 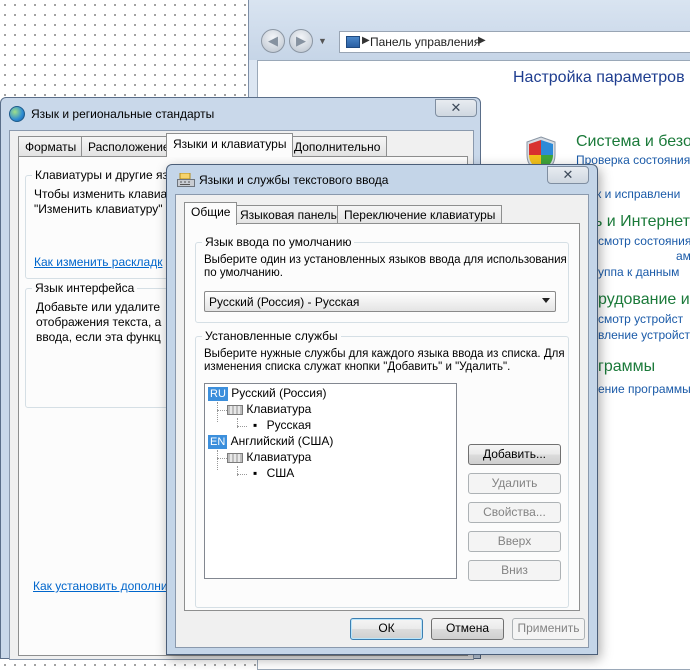 I want to click on remove-button: Удалить, so click(x=514, y=483).